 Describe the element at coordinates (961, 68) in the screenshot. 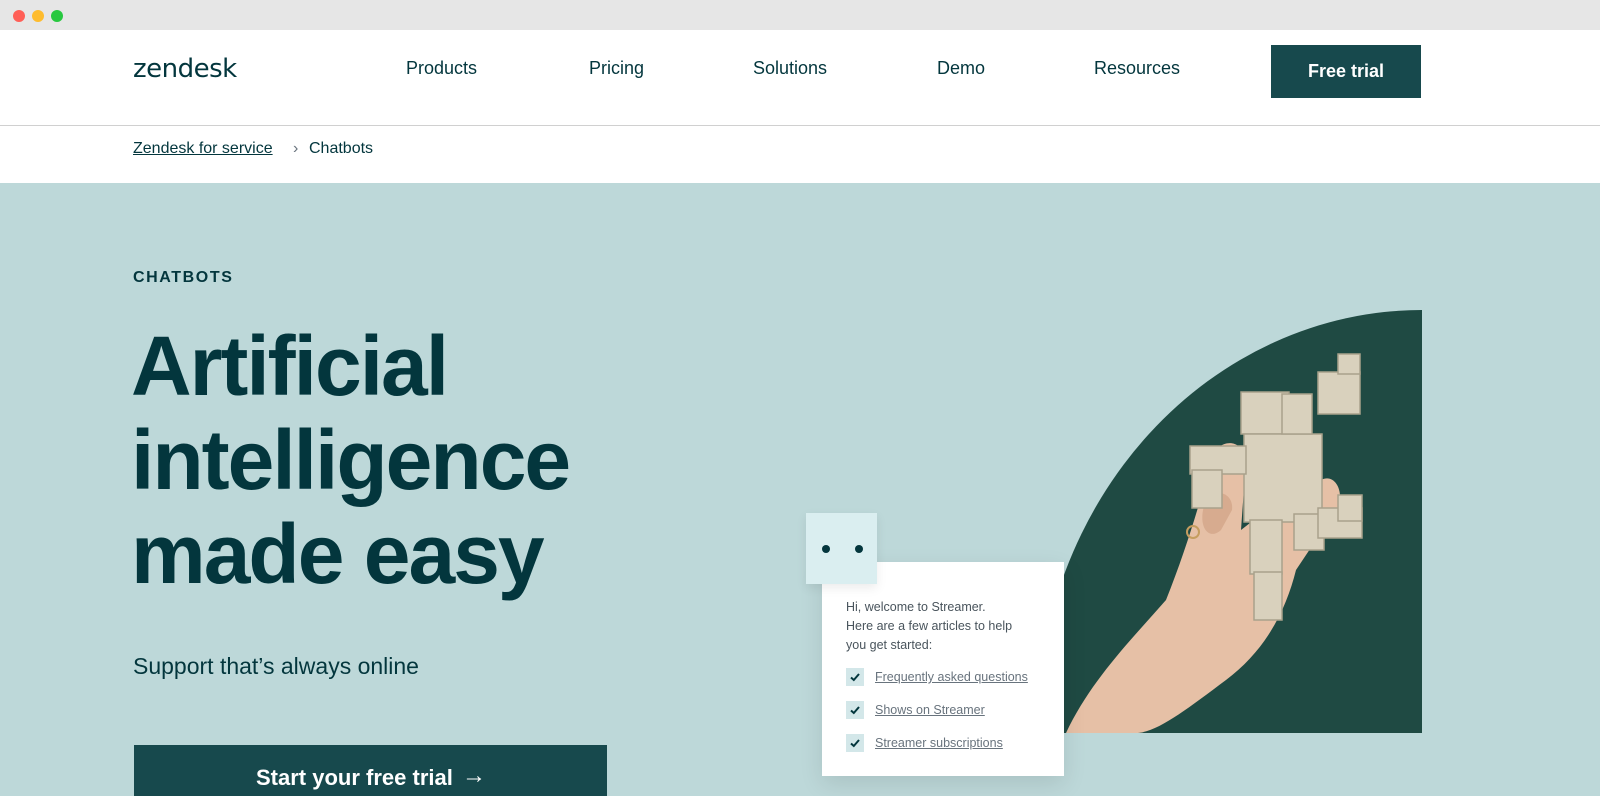

I see `nav-demo: Demo` at that location.